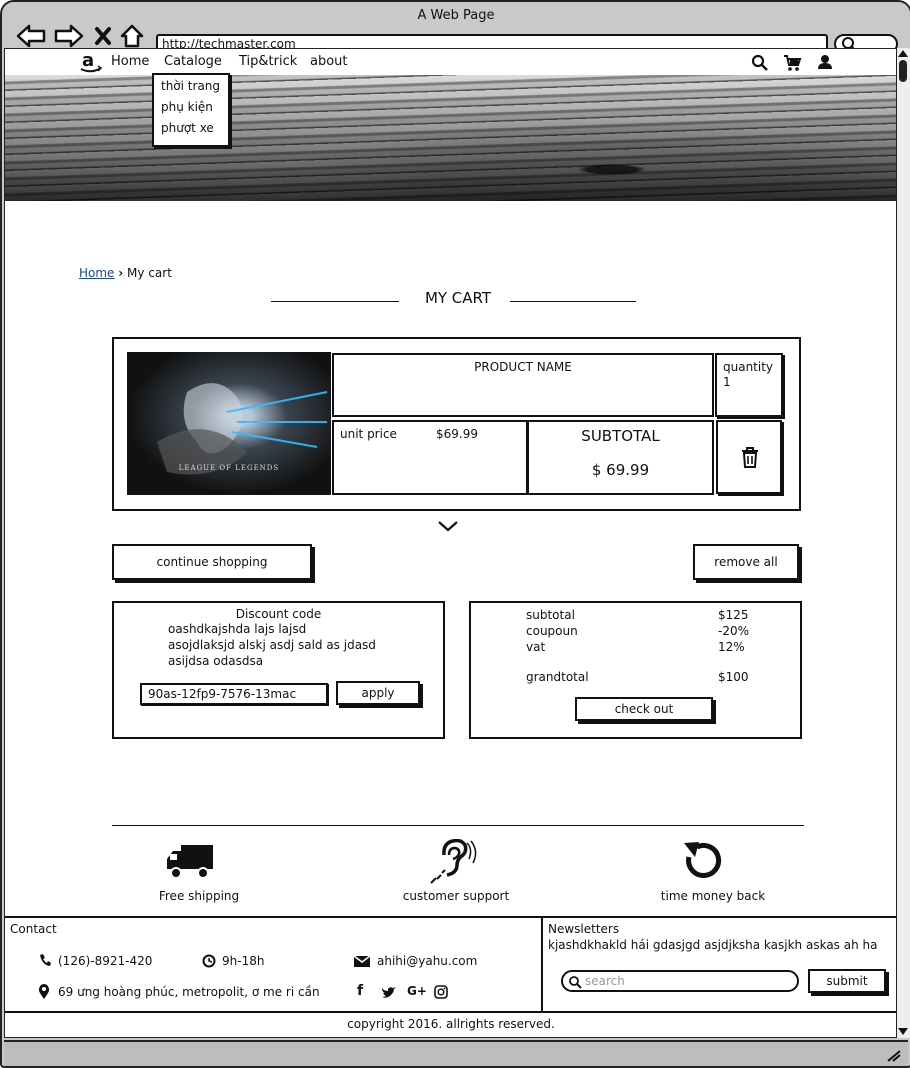 This screenshot has width=910, height=1068. Describe the element at coordinates (703, 860) in the screenshot. I see `refresh-icon` at that location.